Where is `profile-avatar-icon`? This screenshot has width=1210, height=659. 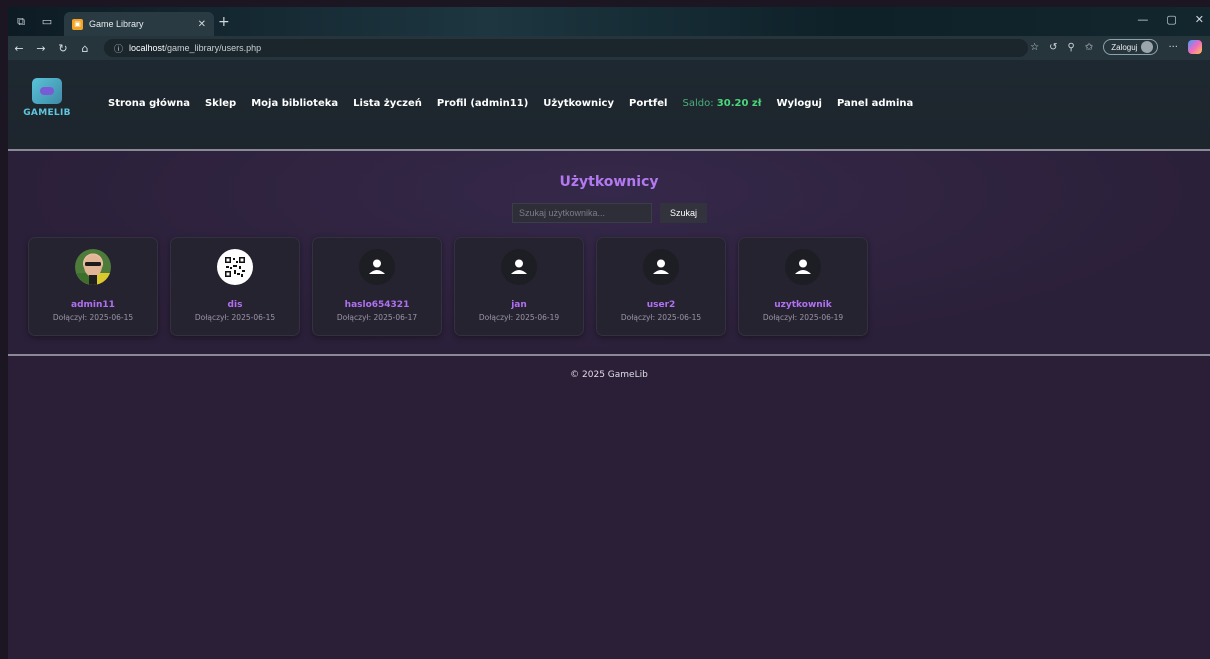 profile-avatar-icon is located at coordinates (1147, 47).